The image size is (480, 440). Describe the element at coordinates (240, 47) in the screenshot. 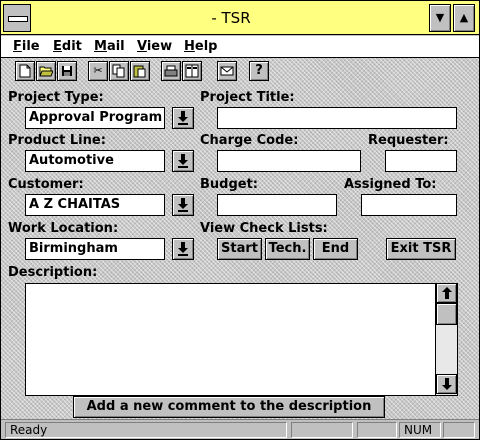

I see `menu-bar: File Edit Mail View Help` at that location.